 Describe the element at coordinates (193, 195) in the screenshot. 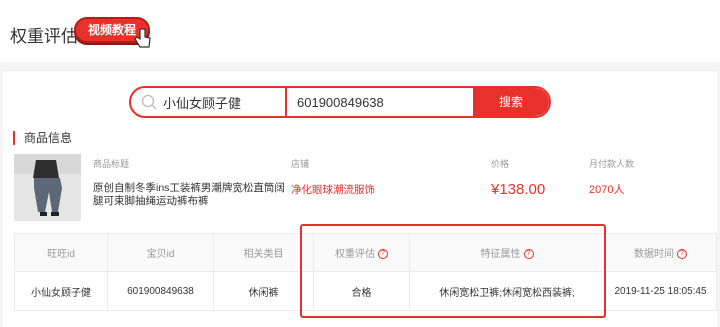

I see `product-title-link: 原创自制冬季ins工装裤男潮牌宽松直筒阔腿可束脚抽绳运动裤布裤` at that location.